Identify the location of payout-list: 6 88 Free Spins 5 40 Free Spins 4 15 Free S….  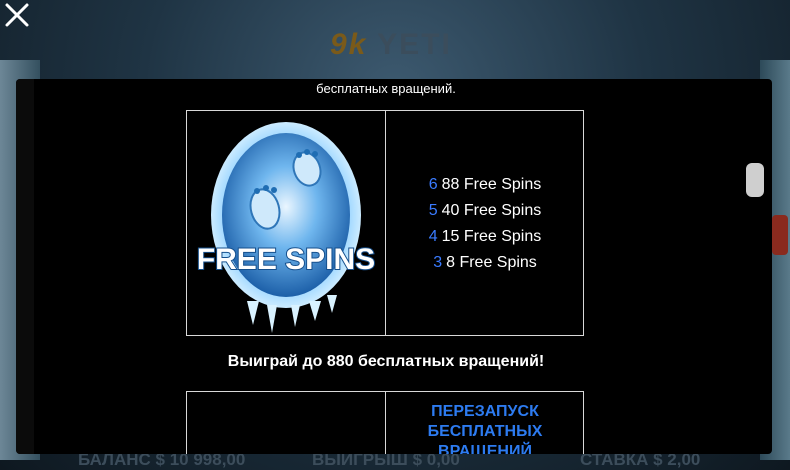
(485, 224).